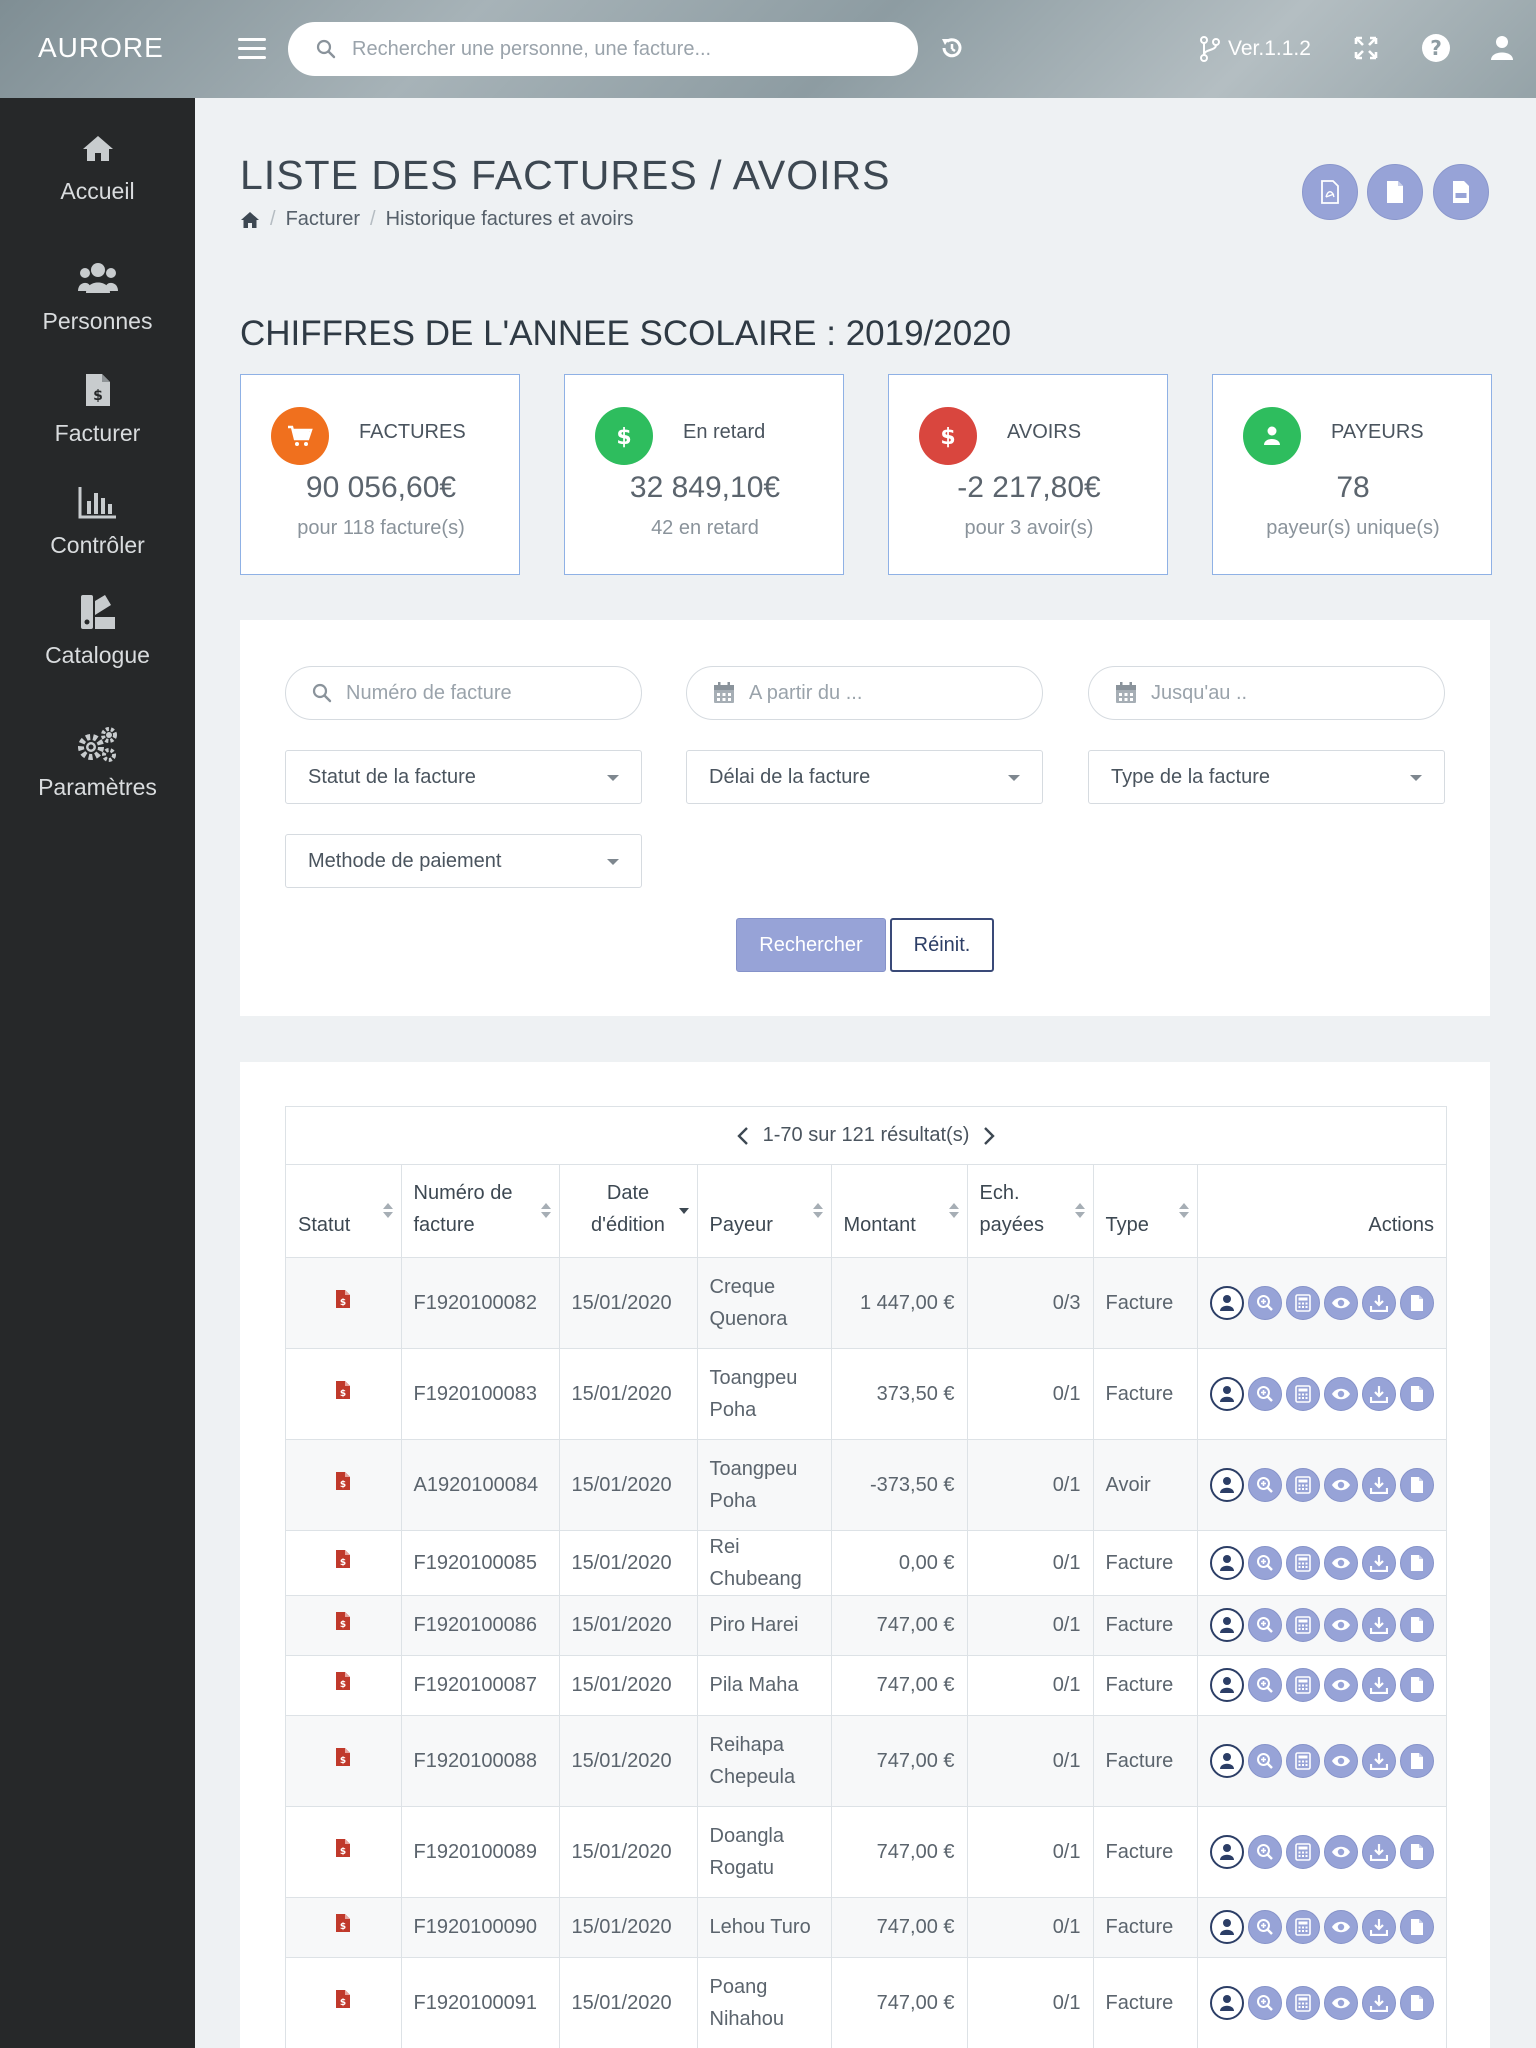 The width and height of the screenshot is (1536, 2048). What do you see at coordinates (952, 48) in the screenshot?
I see `history-button` at bounding box center [952, 48].